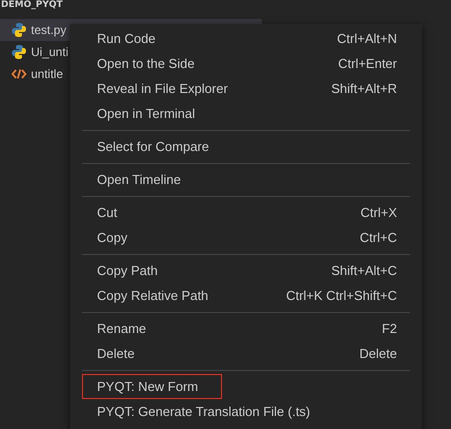 The width and height of the screenshot is (451, 429). Describe the element at coordinates (32, 5) in the screenshot. I see `folder-title: DEMO_PYQT` at that location.